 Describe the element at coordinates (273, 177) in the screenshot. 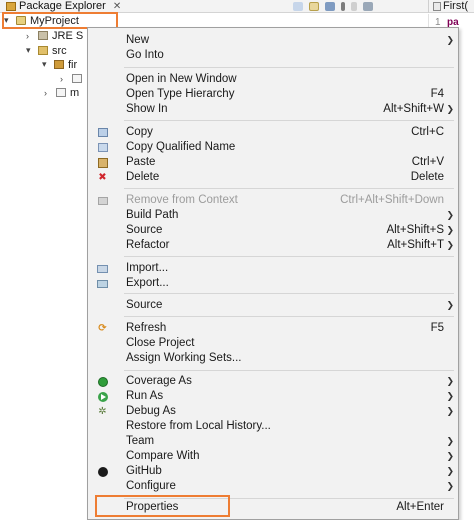

I see `menu-item-delete: ✖ Delete Delete` at that location.